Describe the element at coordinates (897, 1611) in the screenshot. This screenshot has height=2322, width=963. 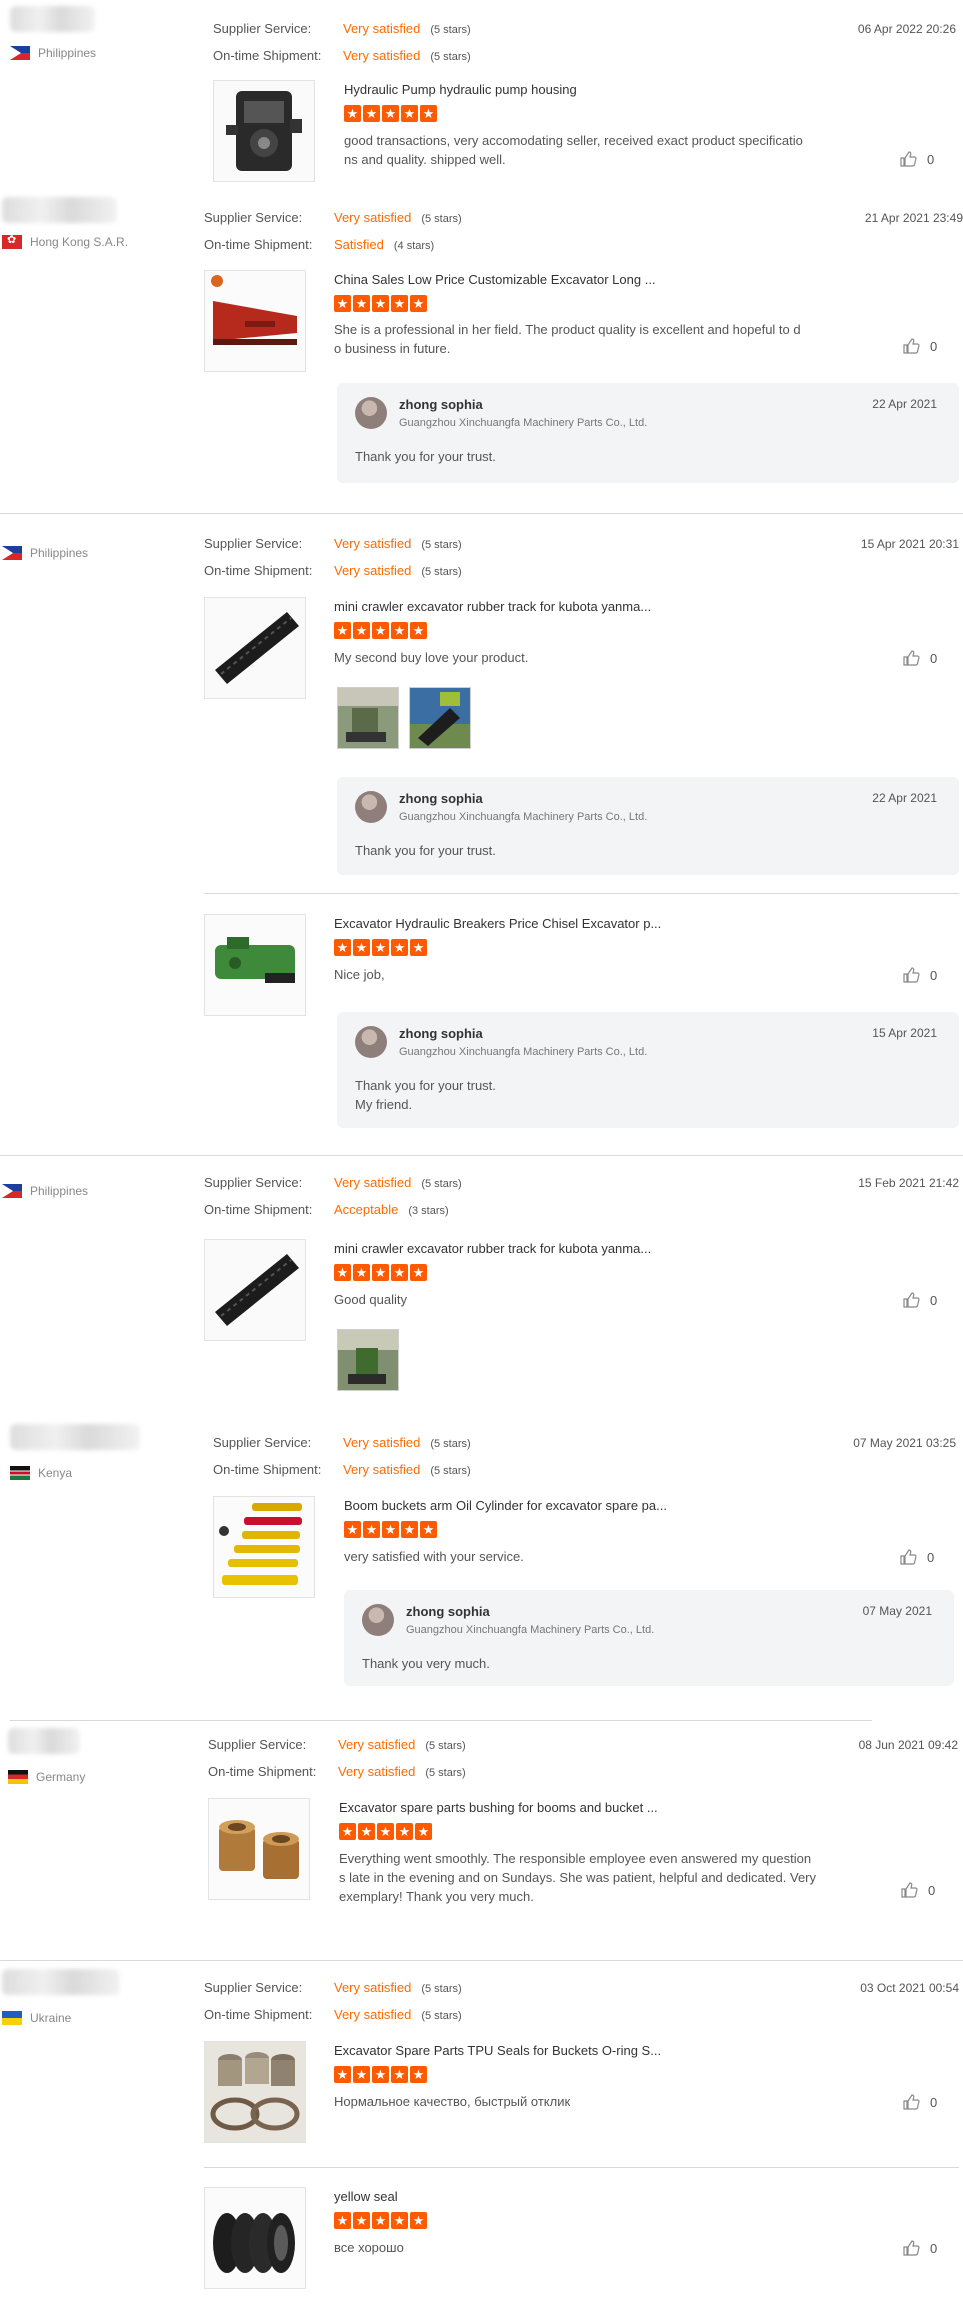
I see `reply-date: 07 May 2021` at that location.